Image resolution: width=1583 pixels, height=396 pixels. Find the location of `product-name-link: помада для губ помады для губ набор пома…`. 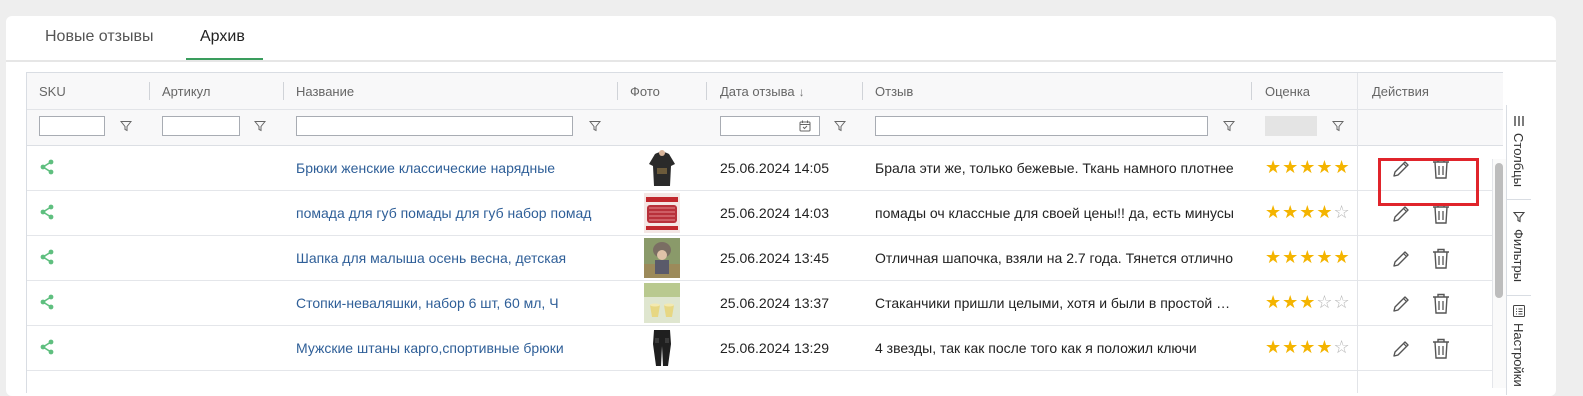

product-name-link: помада для губ помады для губ набор пома… is located at coordinates (451, 213).